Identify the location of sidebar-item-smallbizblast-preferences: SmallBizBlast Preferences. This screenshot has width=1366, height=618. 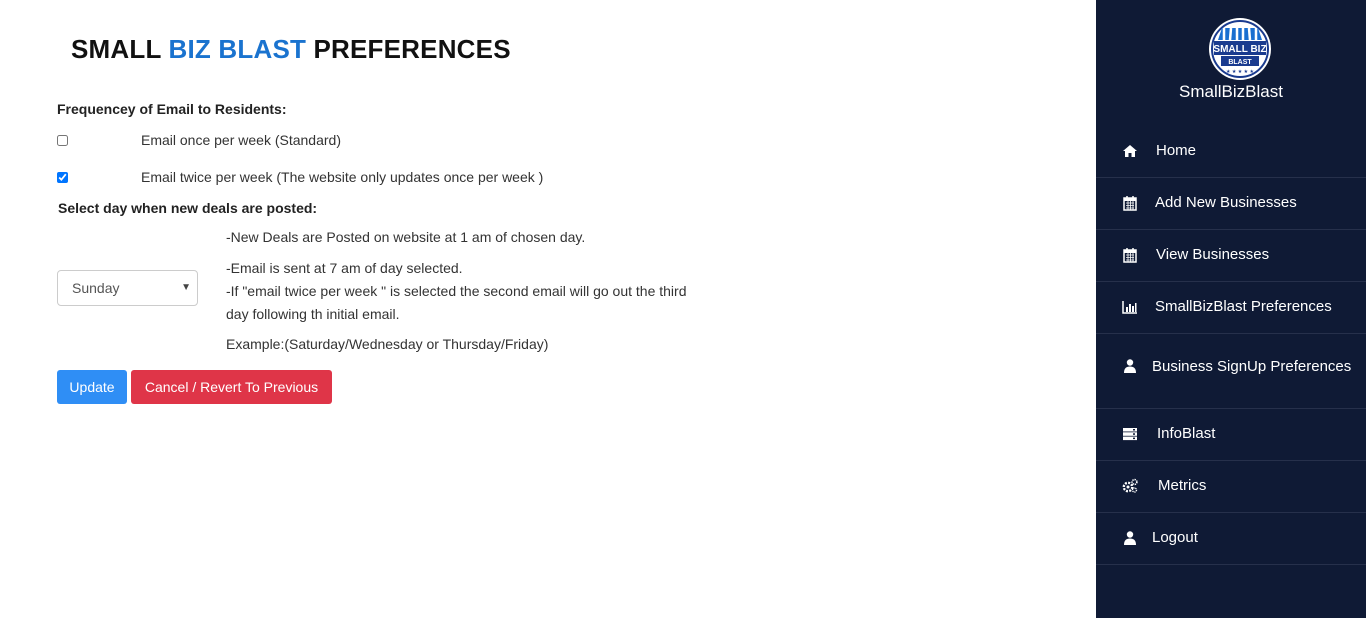
(1231, 308).